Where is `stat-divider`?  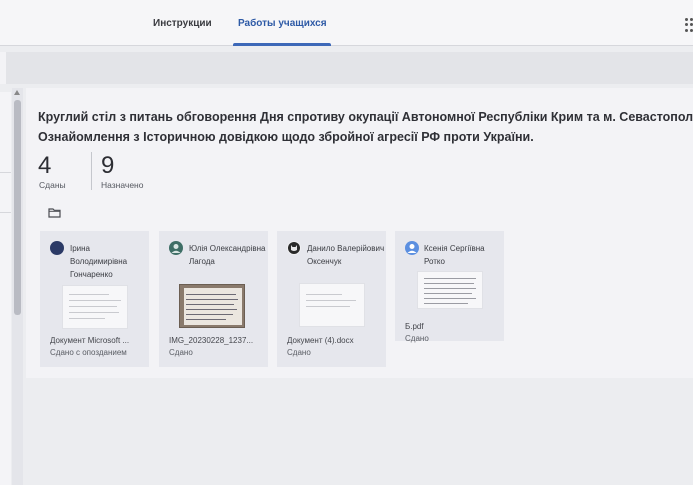 stat-divider is located at coordinates (91, 171).